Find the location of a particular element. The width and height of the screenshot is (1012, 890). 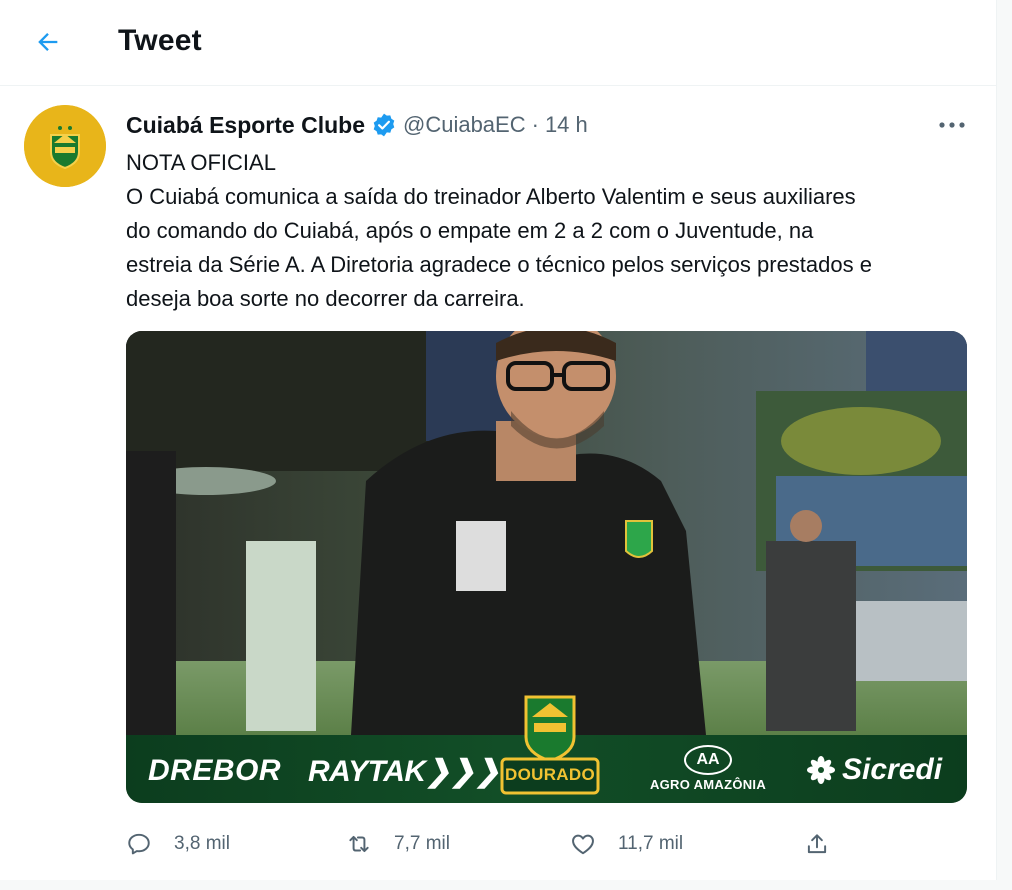

sicredi-flower-icon is located at coordinates (821, 770).